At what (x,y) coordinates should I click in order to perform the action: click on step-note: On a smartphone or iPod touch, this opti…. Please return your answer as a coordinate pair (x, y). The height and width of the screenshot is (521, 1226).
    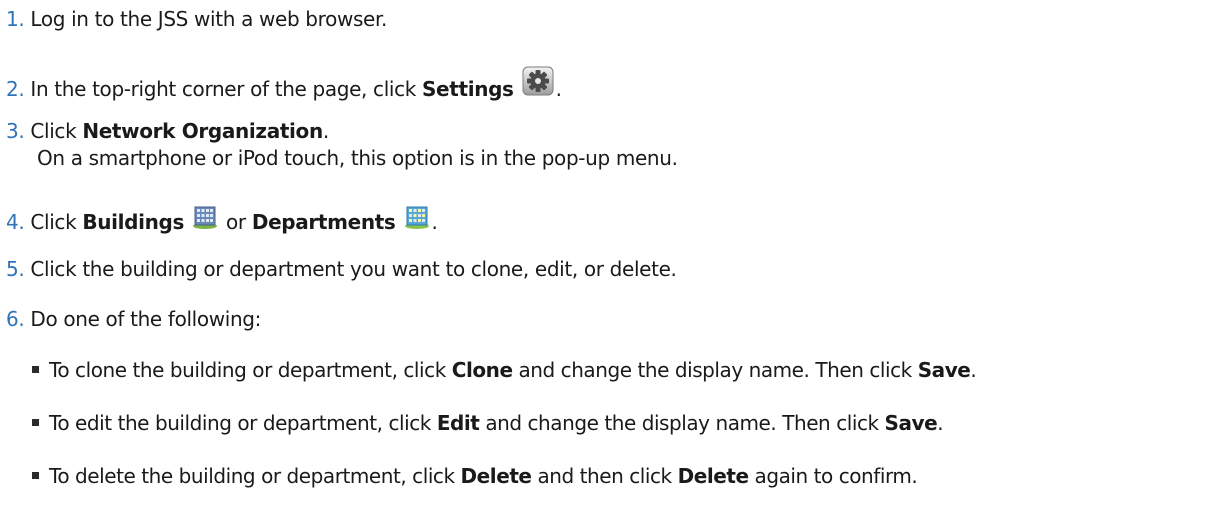
    Looking at the image, I should click on (357, 158).